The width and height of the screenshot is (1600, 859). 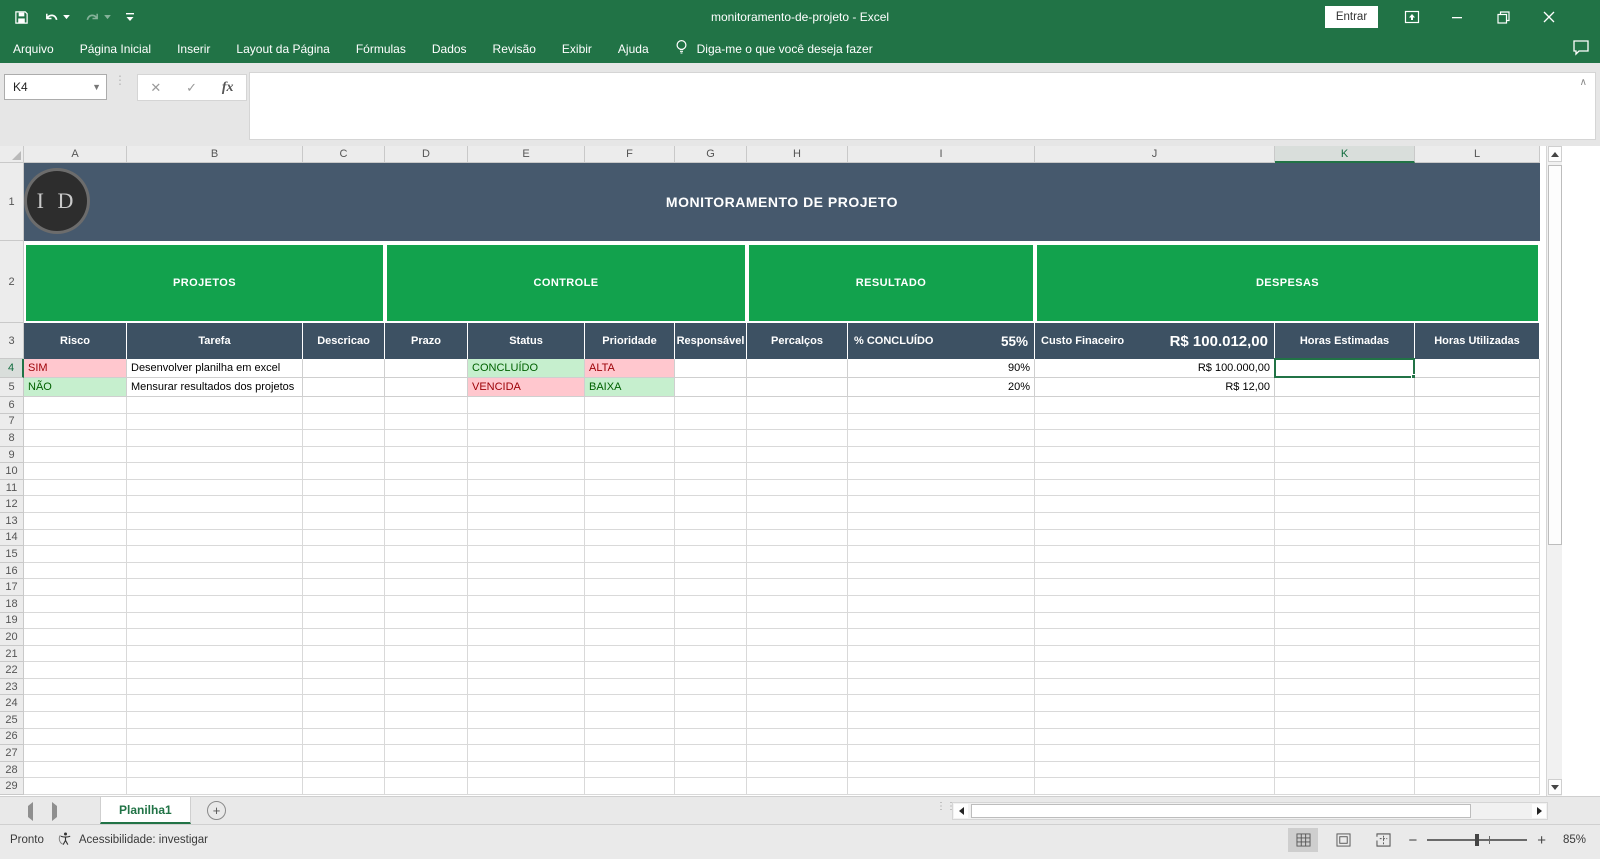 I want to click on column-header-H: H, so click(x=797, y=154).